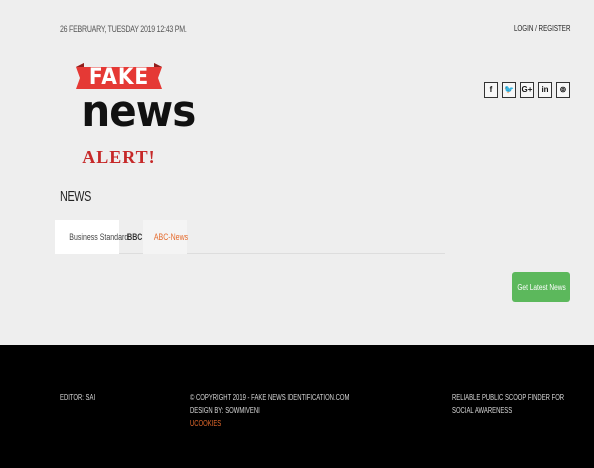 The image size is (594, 468). What do you see at coordinates (250, 237) in the screenshot?
I see `news-source-tabs: Business Standard BBC ABC-News` at bounding box center [250, 237].